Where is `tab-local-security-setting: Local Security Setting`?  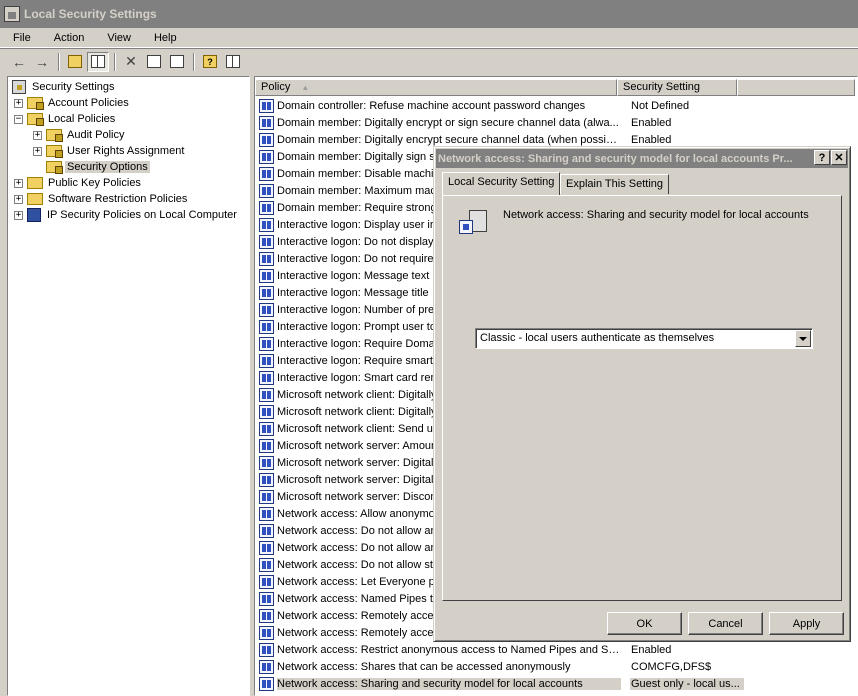 tab-local-security-setting: Local Security Setting is located at coordinates (501, 183).